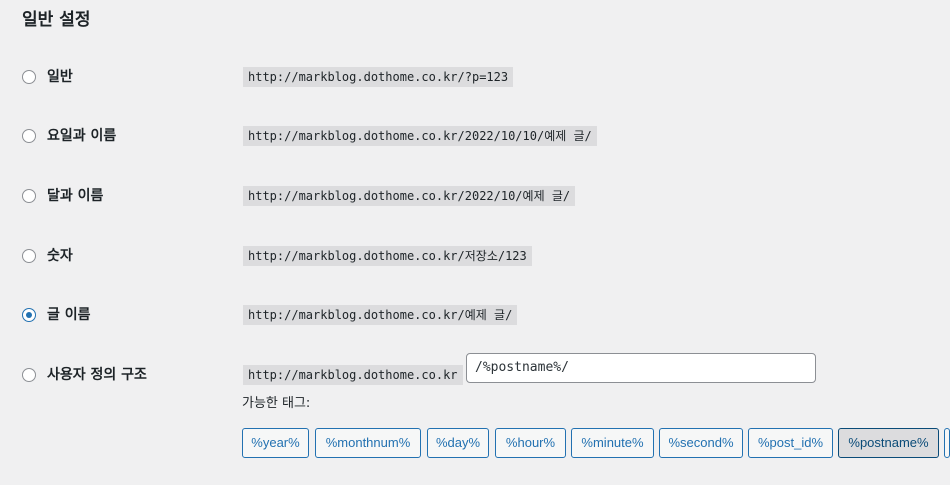  I want to click on tag-button-year: %year%, so click(275, 443).